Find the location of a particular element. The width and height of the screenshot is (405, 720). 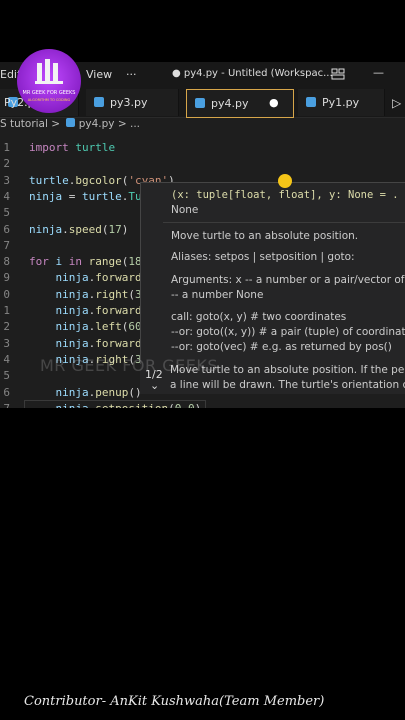

breadcrumb-file: py4.py is located at coordinates (97, 124).